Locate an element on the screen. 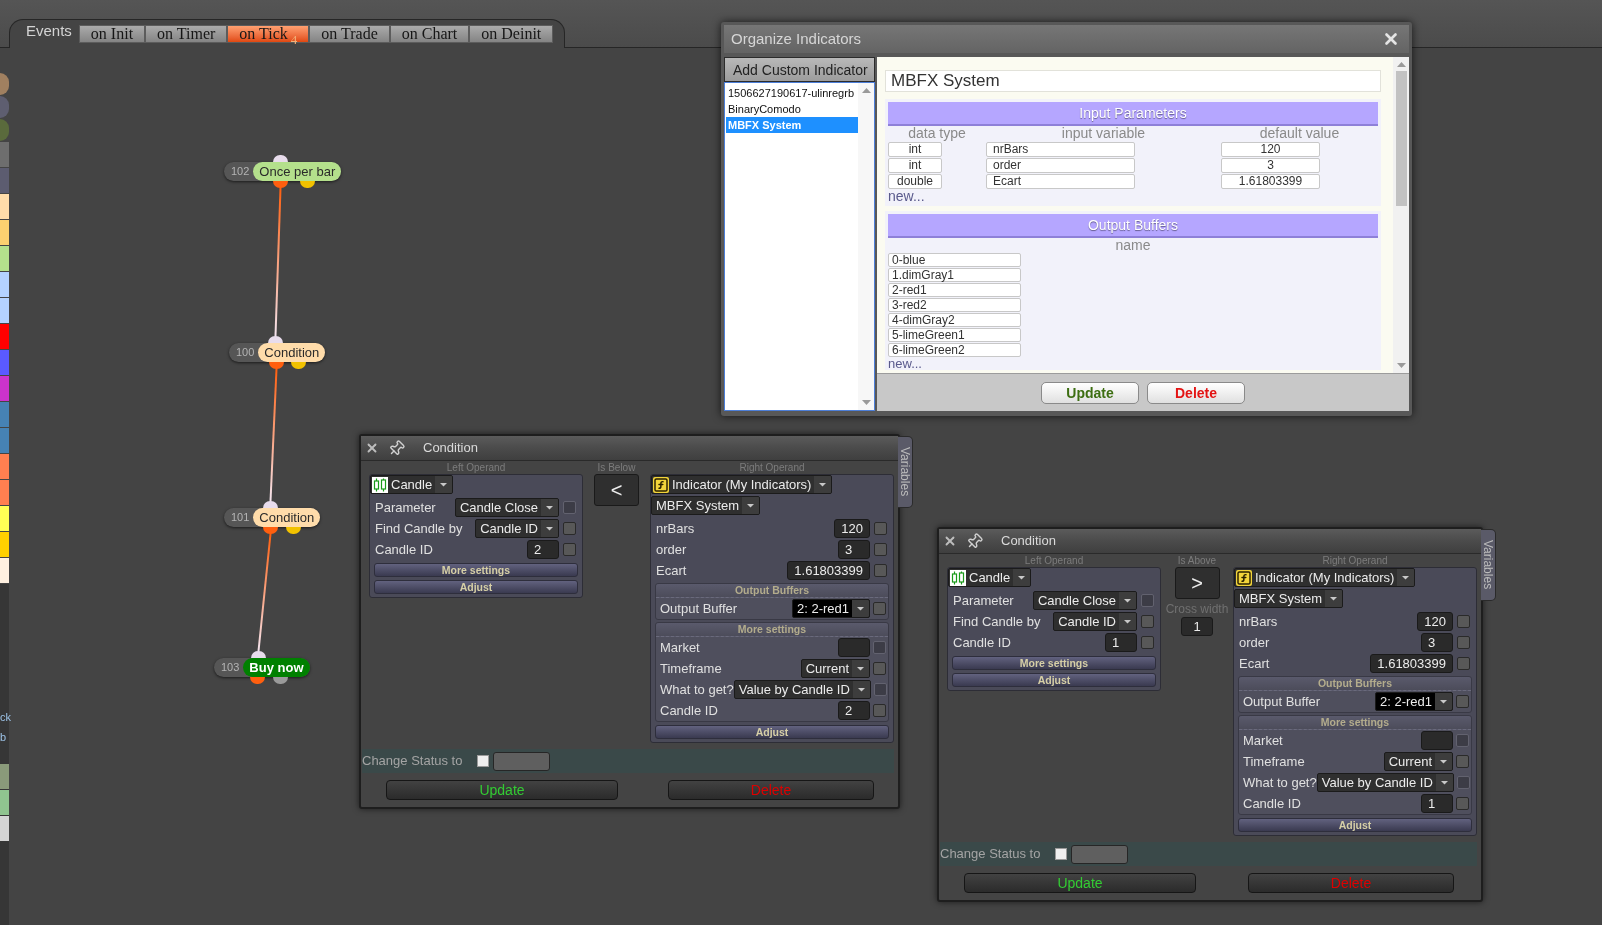  flow-node: 100 Condition is located at coordinates (277, 352).